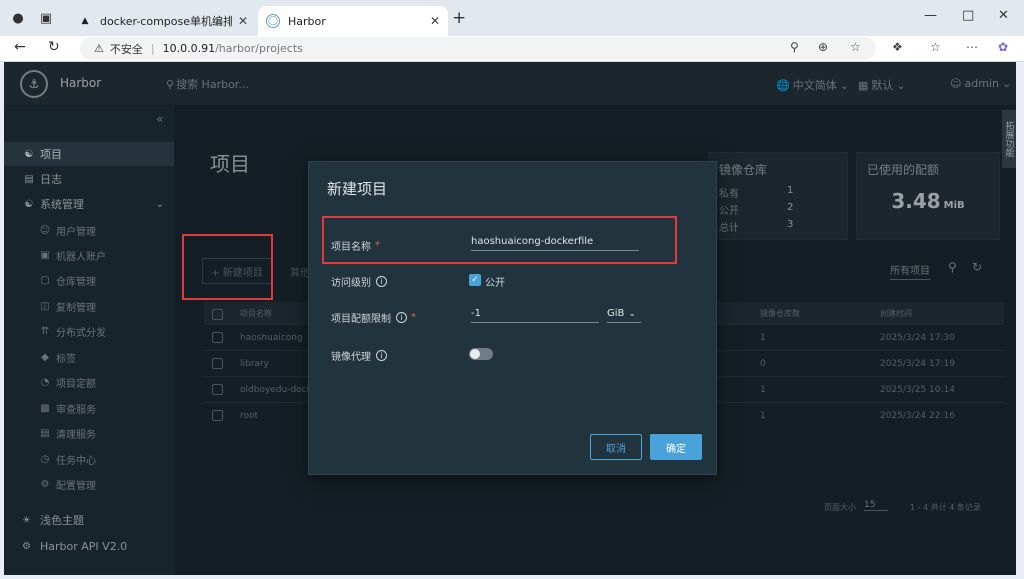 This screenshot has width=1024, height=579. I want to click on quota-limit-label: 项目配额限制 i *, so click(373, 318).